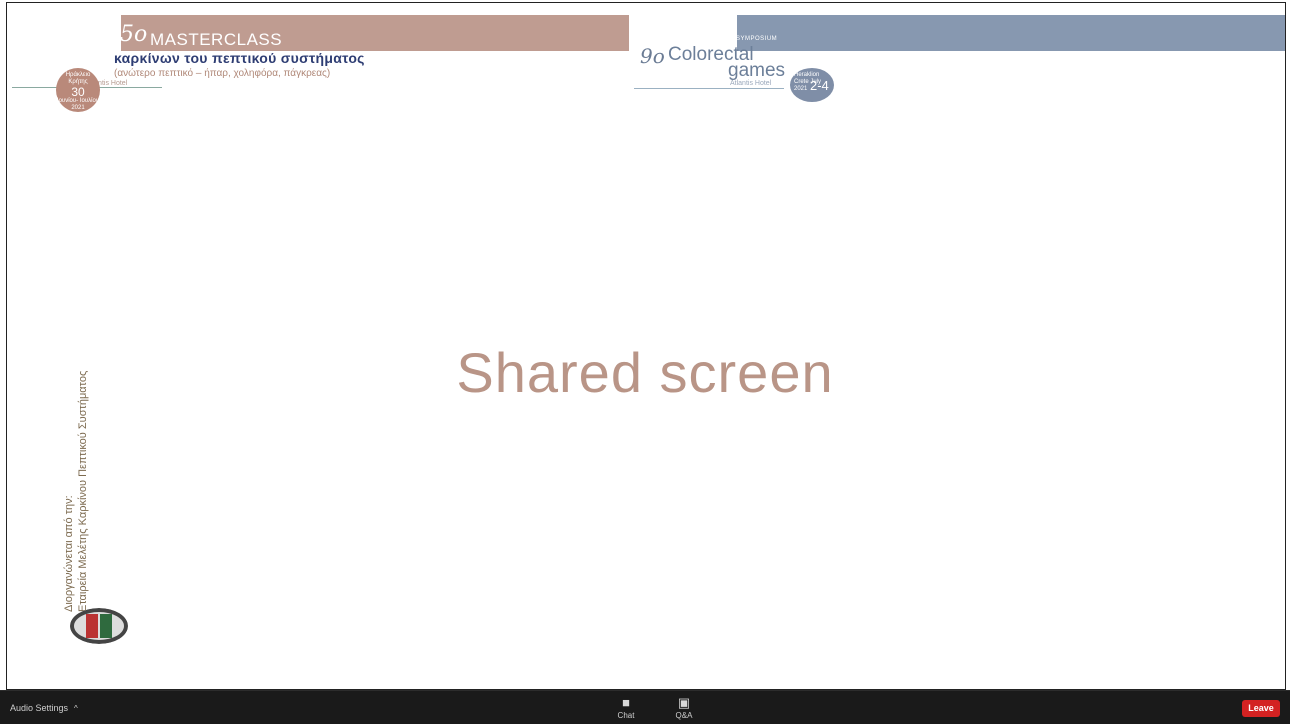 The width and height of the screenshot is (1290, 724). I want to click on chat-icon: ■, so click(626, 702).